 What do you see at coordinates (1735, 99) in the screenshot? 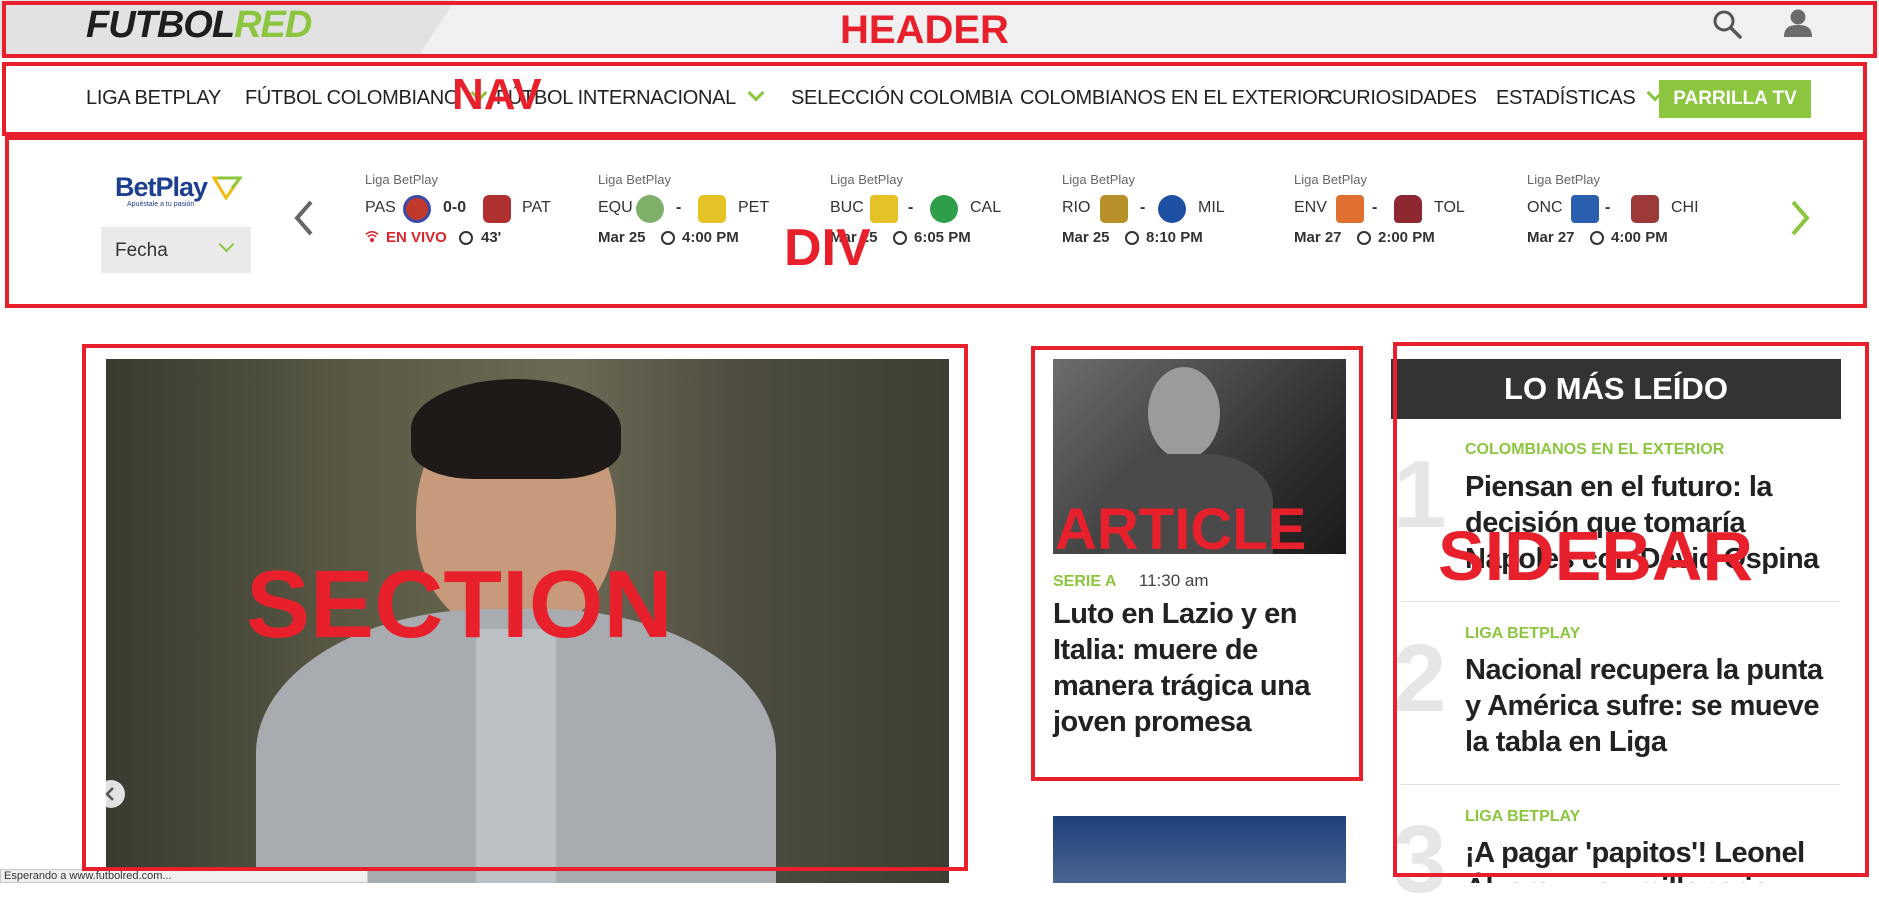
I see `parrilla-tv-button: PARRILLA TV` at bounding box center [1735, 99].